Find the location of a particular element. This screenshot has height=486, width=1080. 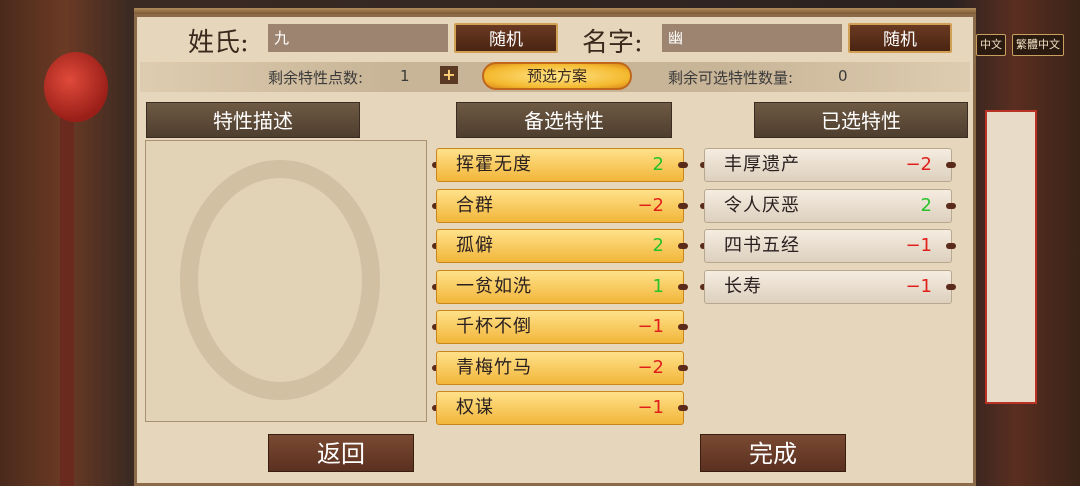

tab-trait-description: 特性描述 is located at coordinates (253, 120).